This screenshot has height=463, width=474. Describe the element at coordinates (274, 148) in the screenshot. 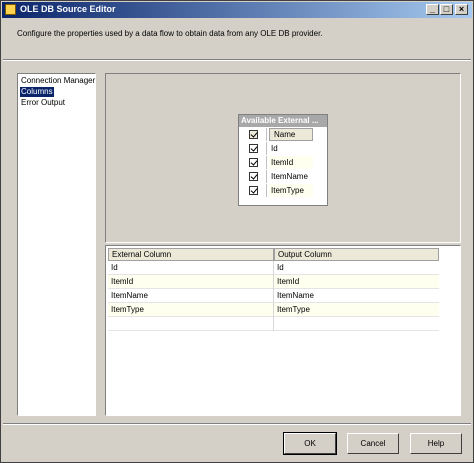

I see `column-name: Id` at that location.